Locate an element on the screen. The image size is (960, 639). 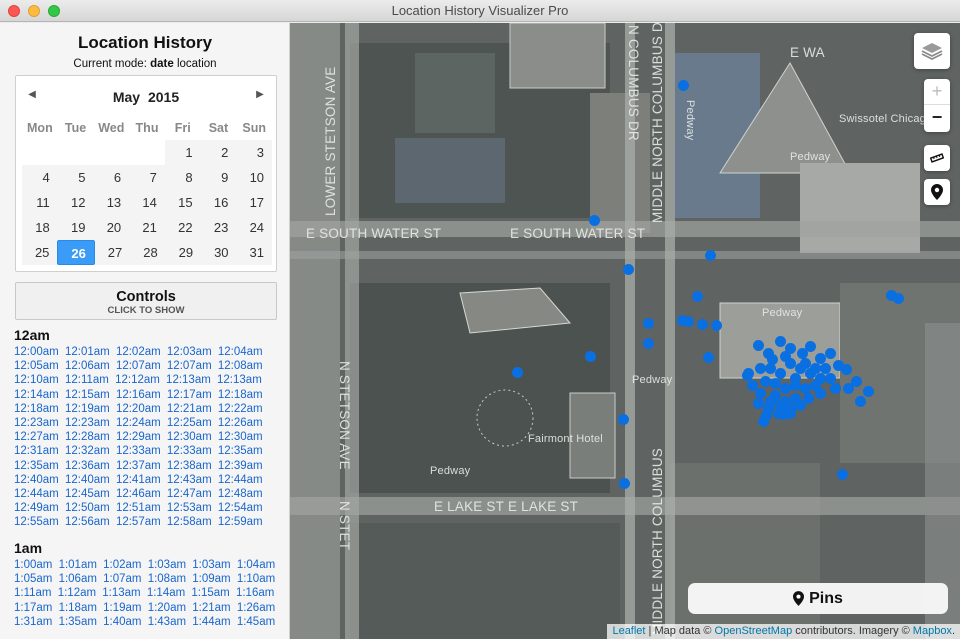
pins-button: Pins is located at coordinates (818, 598).